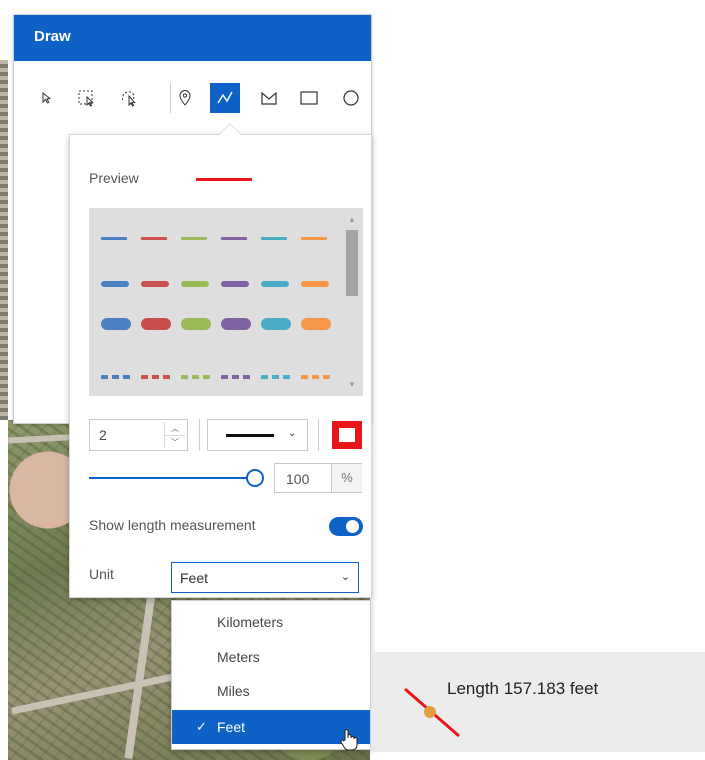 This screenshot has height=760, width=705. What do you see at coordinates (250, 622) in the screenshot?
I see `unit-option-label: Kilometers` at bounding box center [250, 622].